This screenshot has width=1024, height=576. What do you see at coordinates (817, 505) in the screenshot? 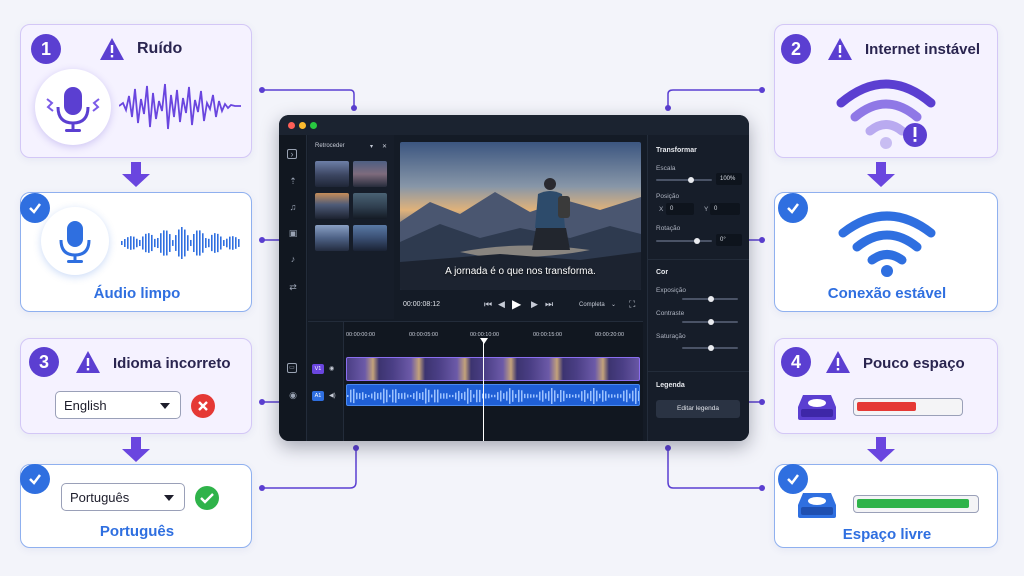
I see `hard-drive-icon` at bounding box center [817, 505].